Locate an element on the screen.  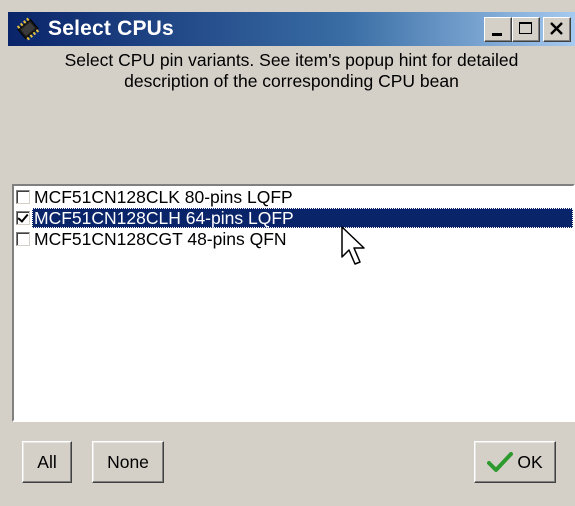
checkmark-icon is located at coordinates (500, 462).